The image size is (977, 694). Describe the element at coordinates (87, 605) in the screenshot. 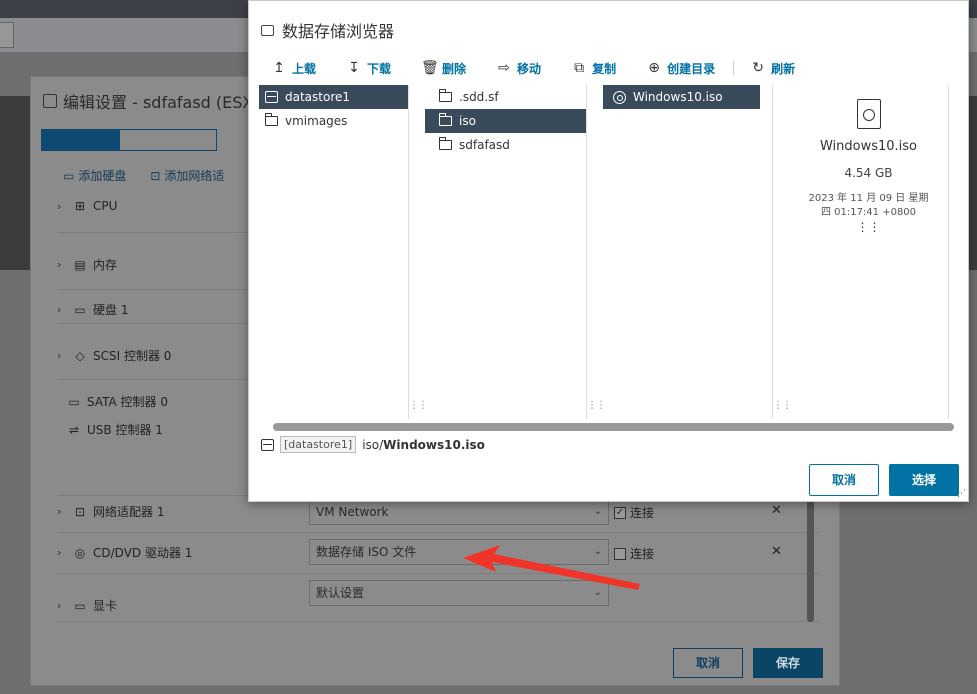

I see `hw-row-video: › ▭ 显卡` at that location.